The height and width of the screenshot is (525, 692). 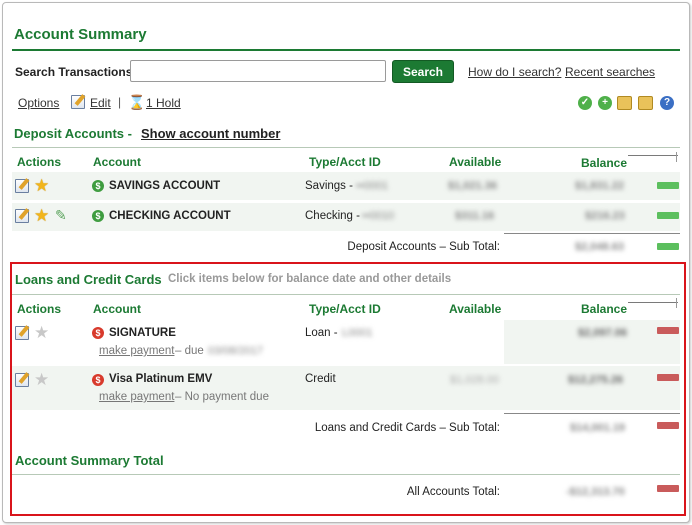 I want to click on summary-divider, so click(x=346, y=474).